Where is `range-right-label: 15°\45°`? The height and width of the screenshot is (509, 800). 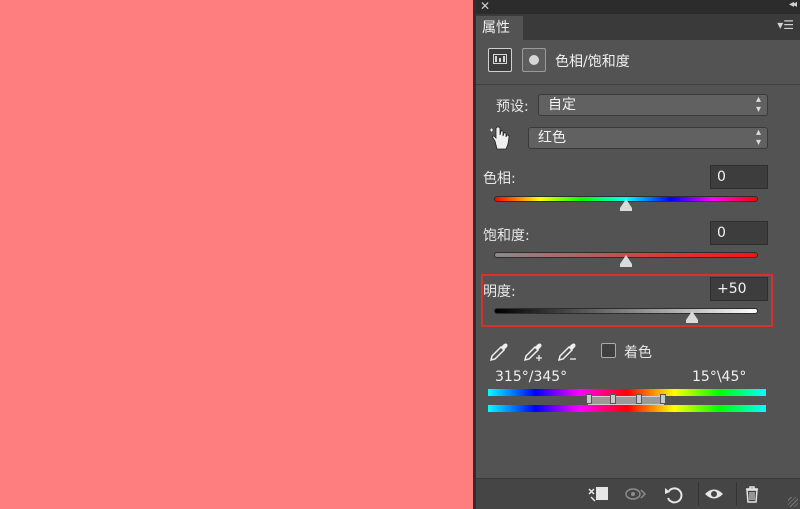 range-right-label: 15°\45° is located at coordinates (719, 377).